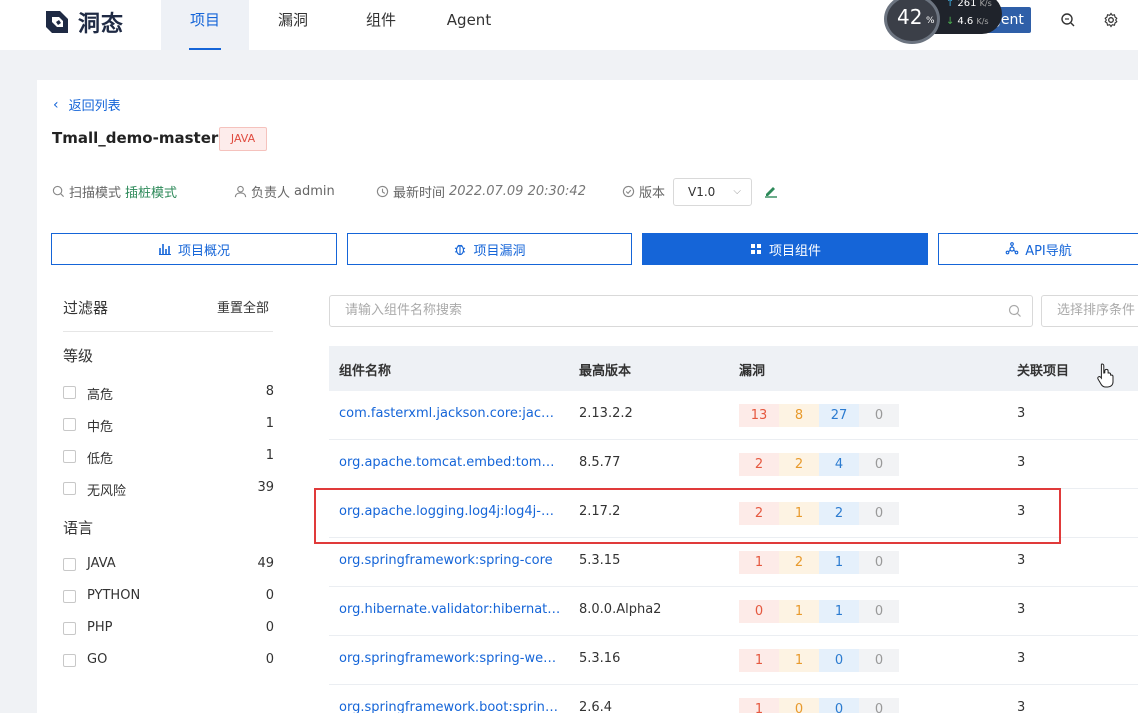 The width and height of the screenshot is (1138, 713). What do you see at coordinates (912, 22) in the screenshot?
I see `cpu-usage-circle: 42 %` at bounding box center [912, 22].